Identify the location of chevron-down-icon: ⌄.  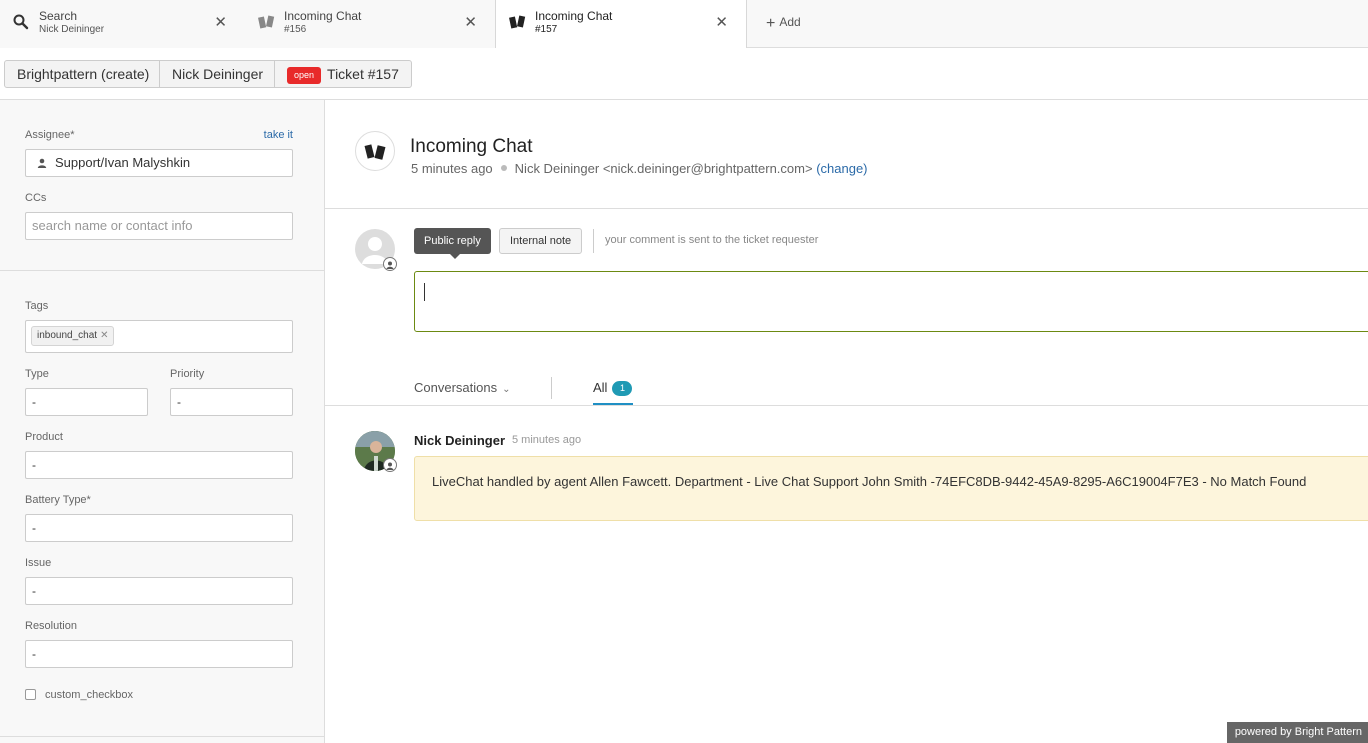
(506, 389).